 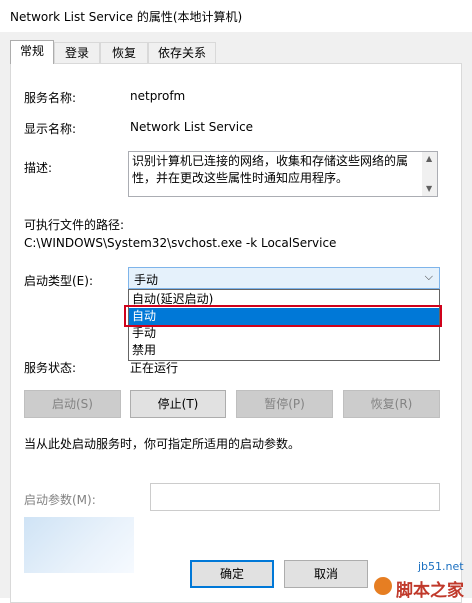 What do you see at coordinates (192, 127) in the screenshot?
I see `display-name-value: Network List Service` at bounding box center [192, 127].